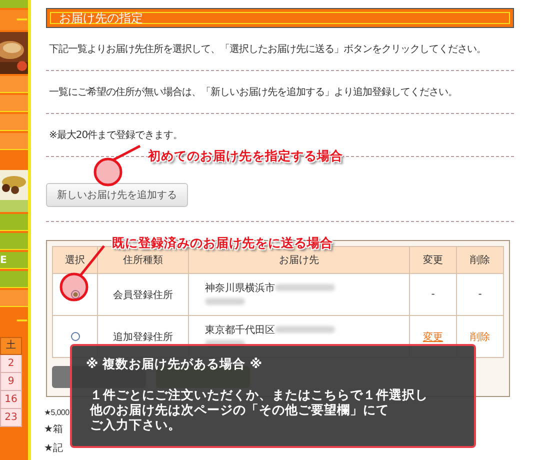  What do you see at coordinates (480, 260) in the screenshot?
I see `column-header: 削除` at bounding box center [480, 260].